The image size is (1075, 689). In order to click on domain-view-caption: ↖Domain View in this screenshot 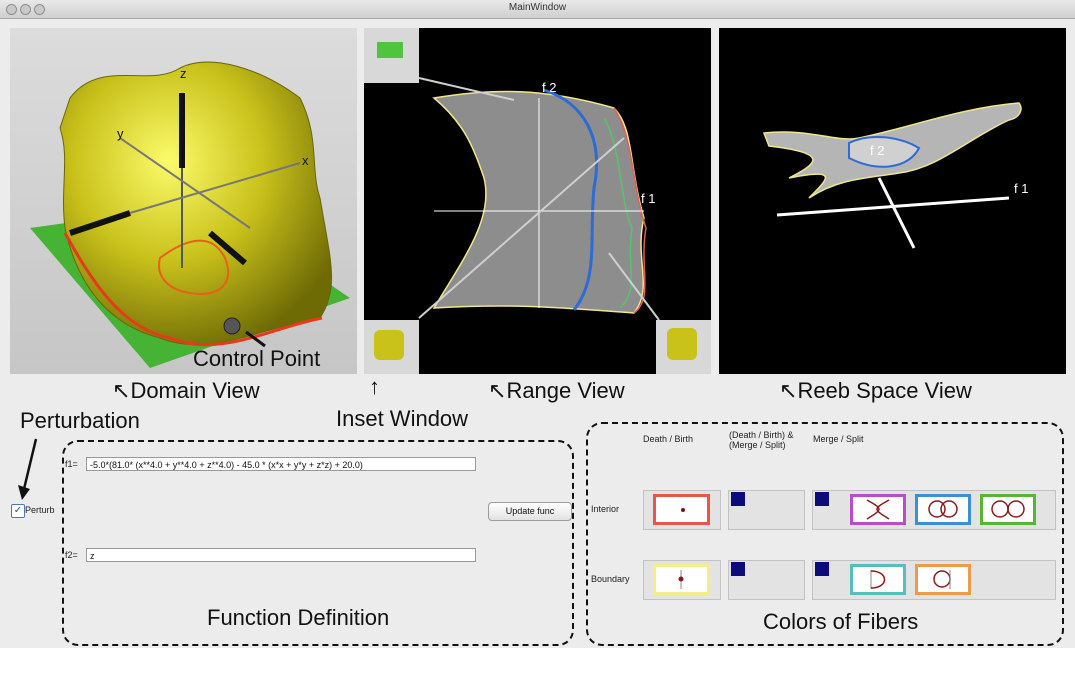, I will do `click(186, 391)`.